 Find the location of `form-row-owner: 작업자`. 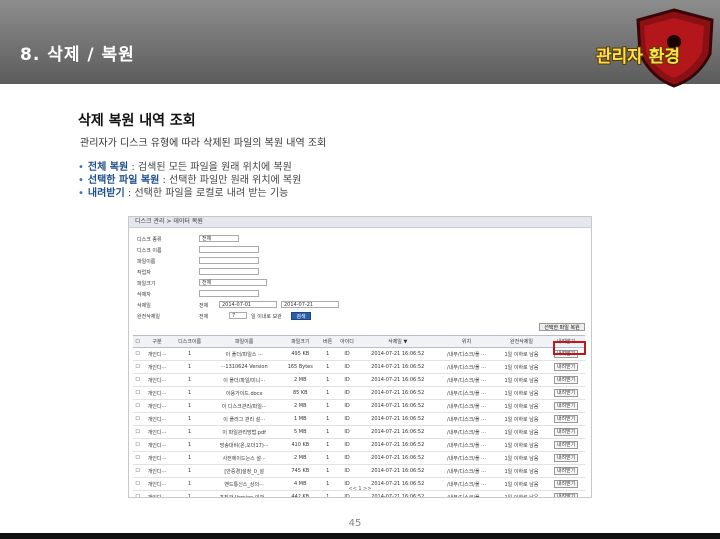

form-row-owner: 작업자 is located at coordinates (360, 272).